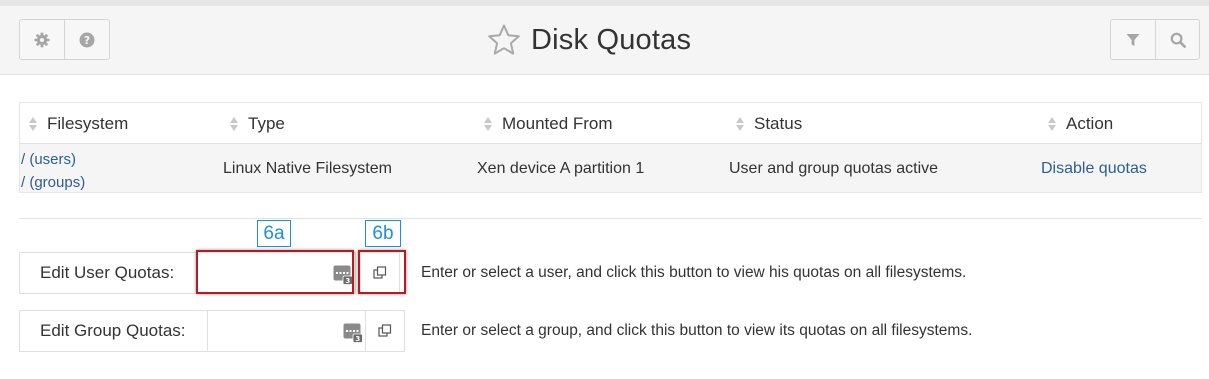  Describe the element at coordinates (1080, 123) in the screenshot. I see `column-header-action: Action` at that location.